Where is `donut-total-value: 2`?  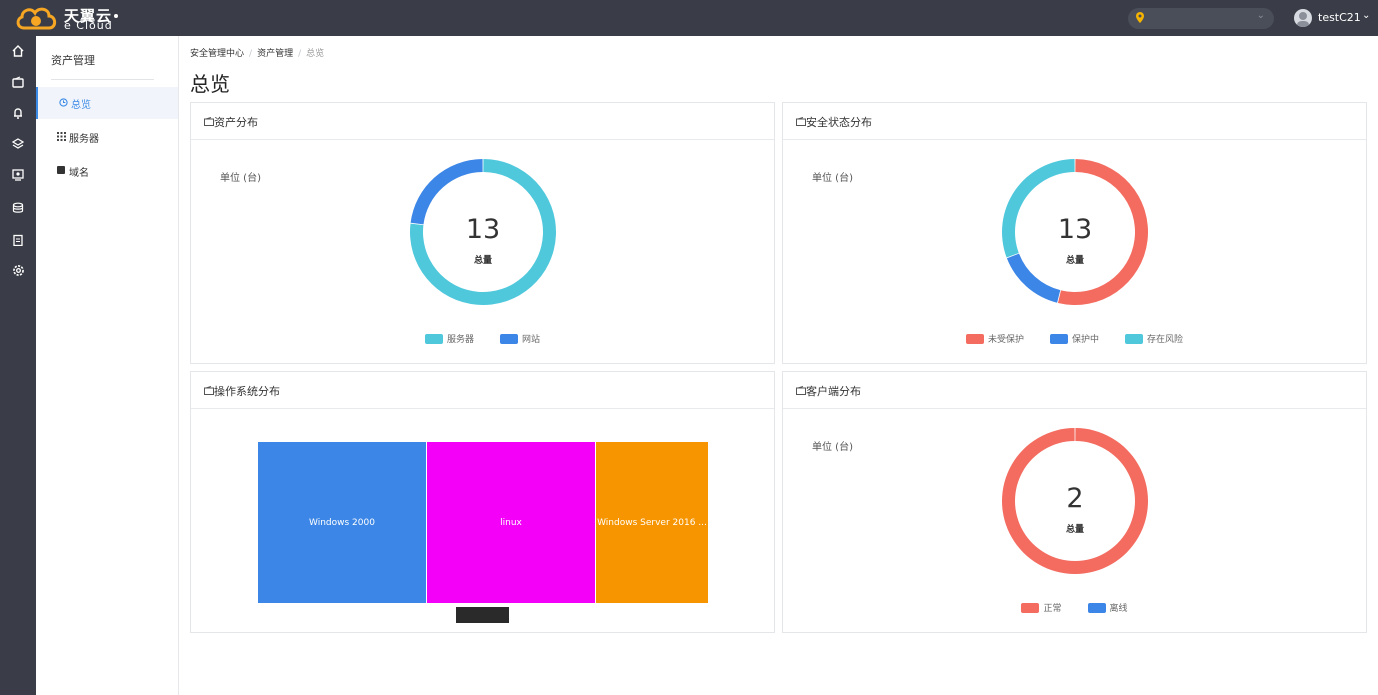 donut-total-value: 2 is located at coordinates (1075, 498).